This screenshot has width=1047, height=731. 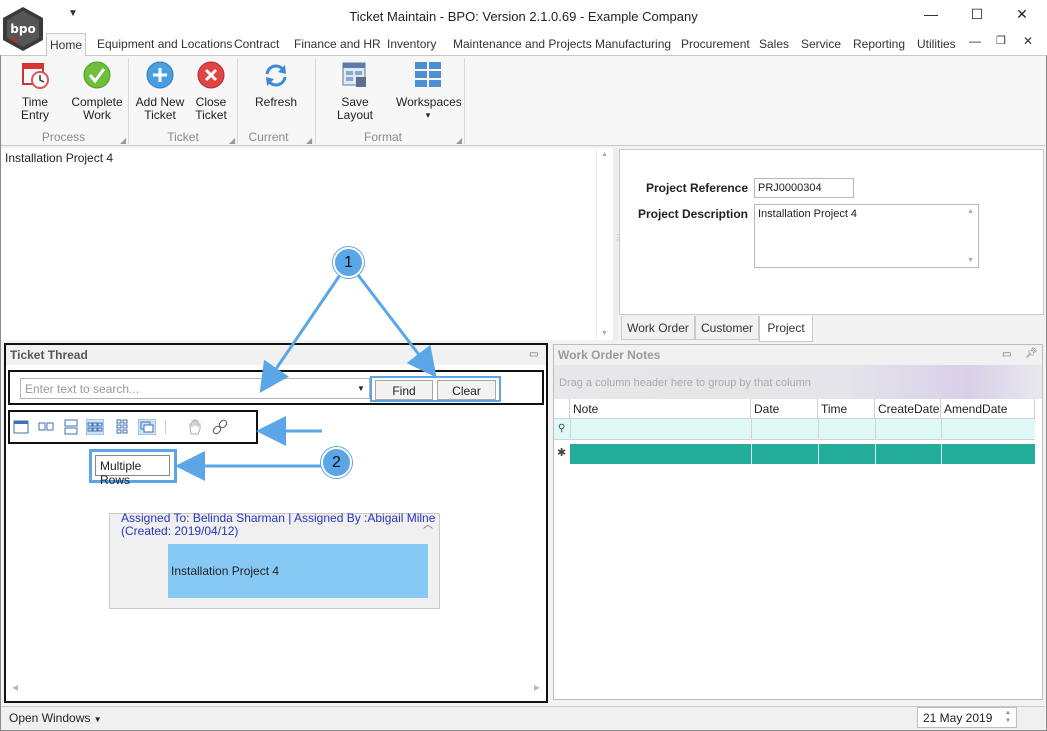 I want to click on callout-1-arrow-buttons, so click(x=396, y=326).